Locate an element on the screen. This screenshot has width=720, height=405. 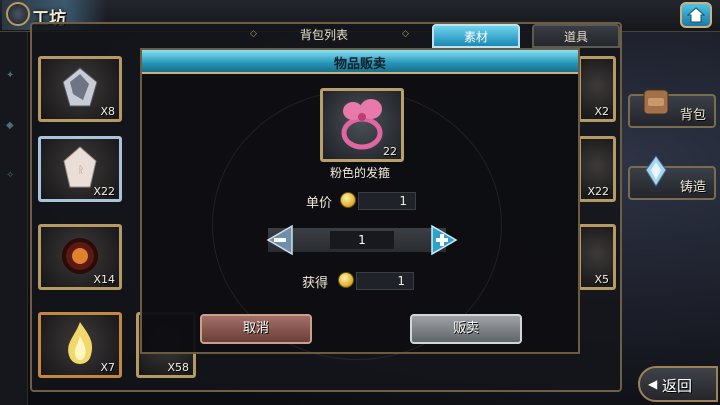
dark-crystal-icon is located at coordinates (80, 87).